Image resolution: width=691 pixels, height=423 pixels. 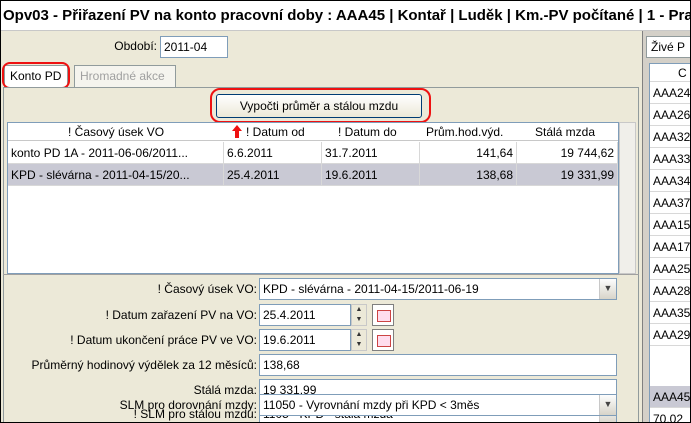 What do you see at coordinates (286, 132) in the screenshot?
I see `column-header-date-from: ! Datum od` at bounding box center [286, 132].